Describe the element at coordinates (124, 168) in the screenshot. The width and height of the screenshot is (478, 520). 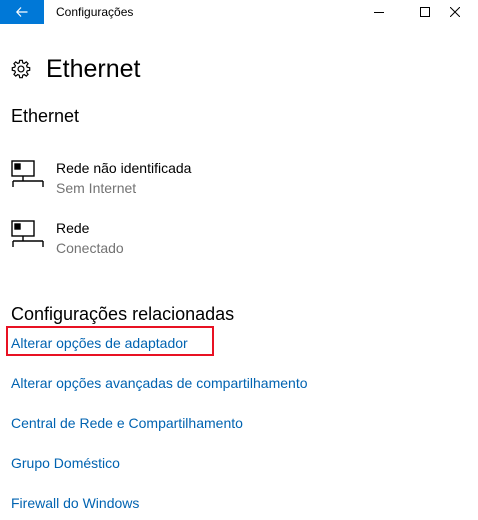
I see `network-name: Rede não identificada` at that location.